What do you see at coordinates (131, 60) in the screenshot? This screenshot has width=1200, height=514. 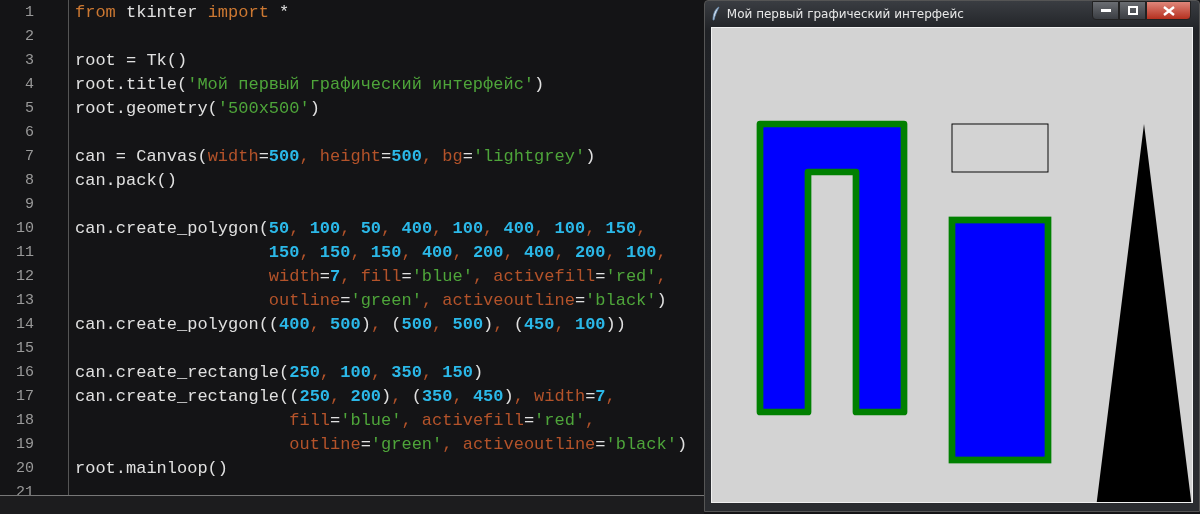 I see `code-line: root = Tk()` at bounding box center [131, 60].